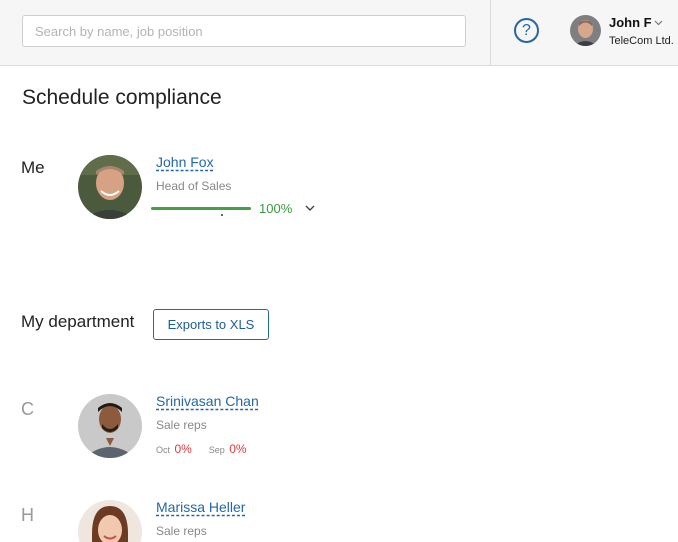  I want to click on section-label-me: Me, so click(33, 167).